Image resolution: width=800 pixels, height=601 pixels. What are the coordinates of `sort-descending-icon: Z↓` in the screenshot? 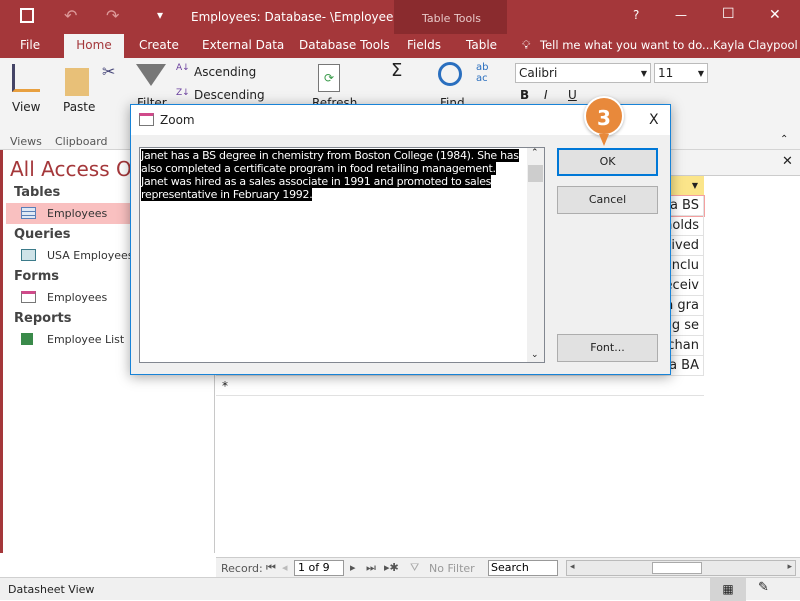 It's located at (183, 93).